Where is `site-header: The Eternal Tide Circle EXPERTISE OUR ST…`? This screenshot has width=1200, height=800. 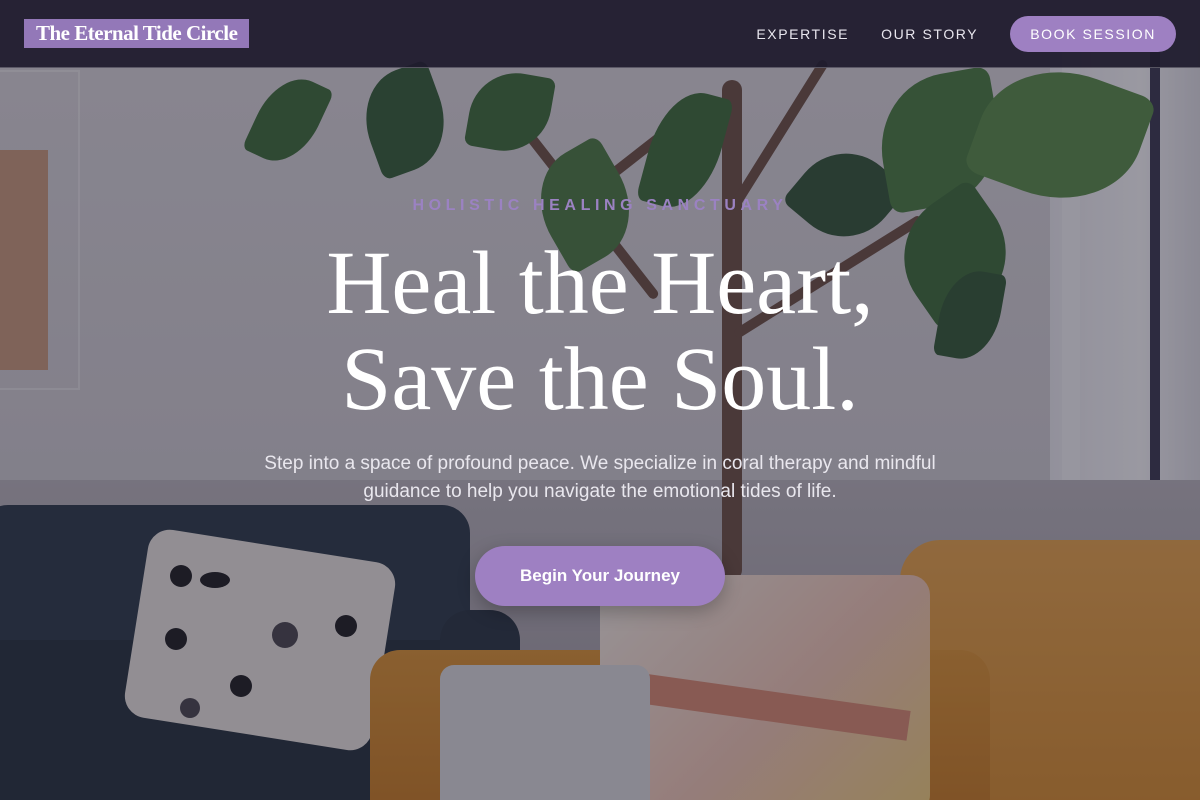
site-header: The Eternal Tide Circle EXPERTISE OUR ST… is located at coordinates (600, 34).